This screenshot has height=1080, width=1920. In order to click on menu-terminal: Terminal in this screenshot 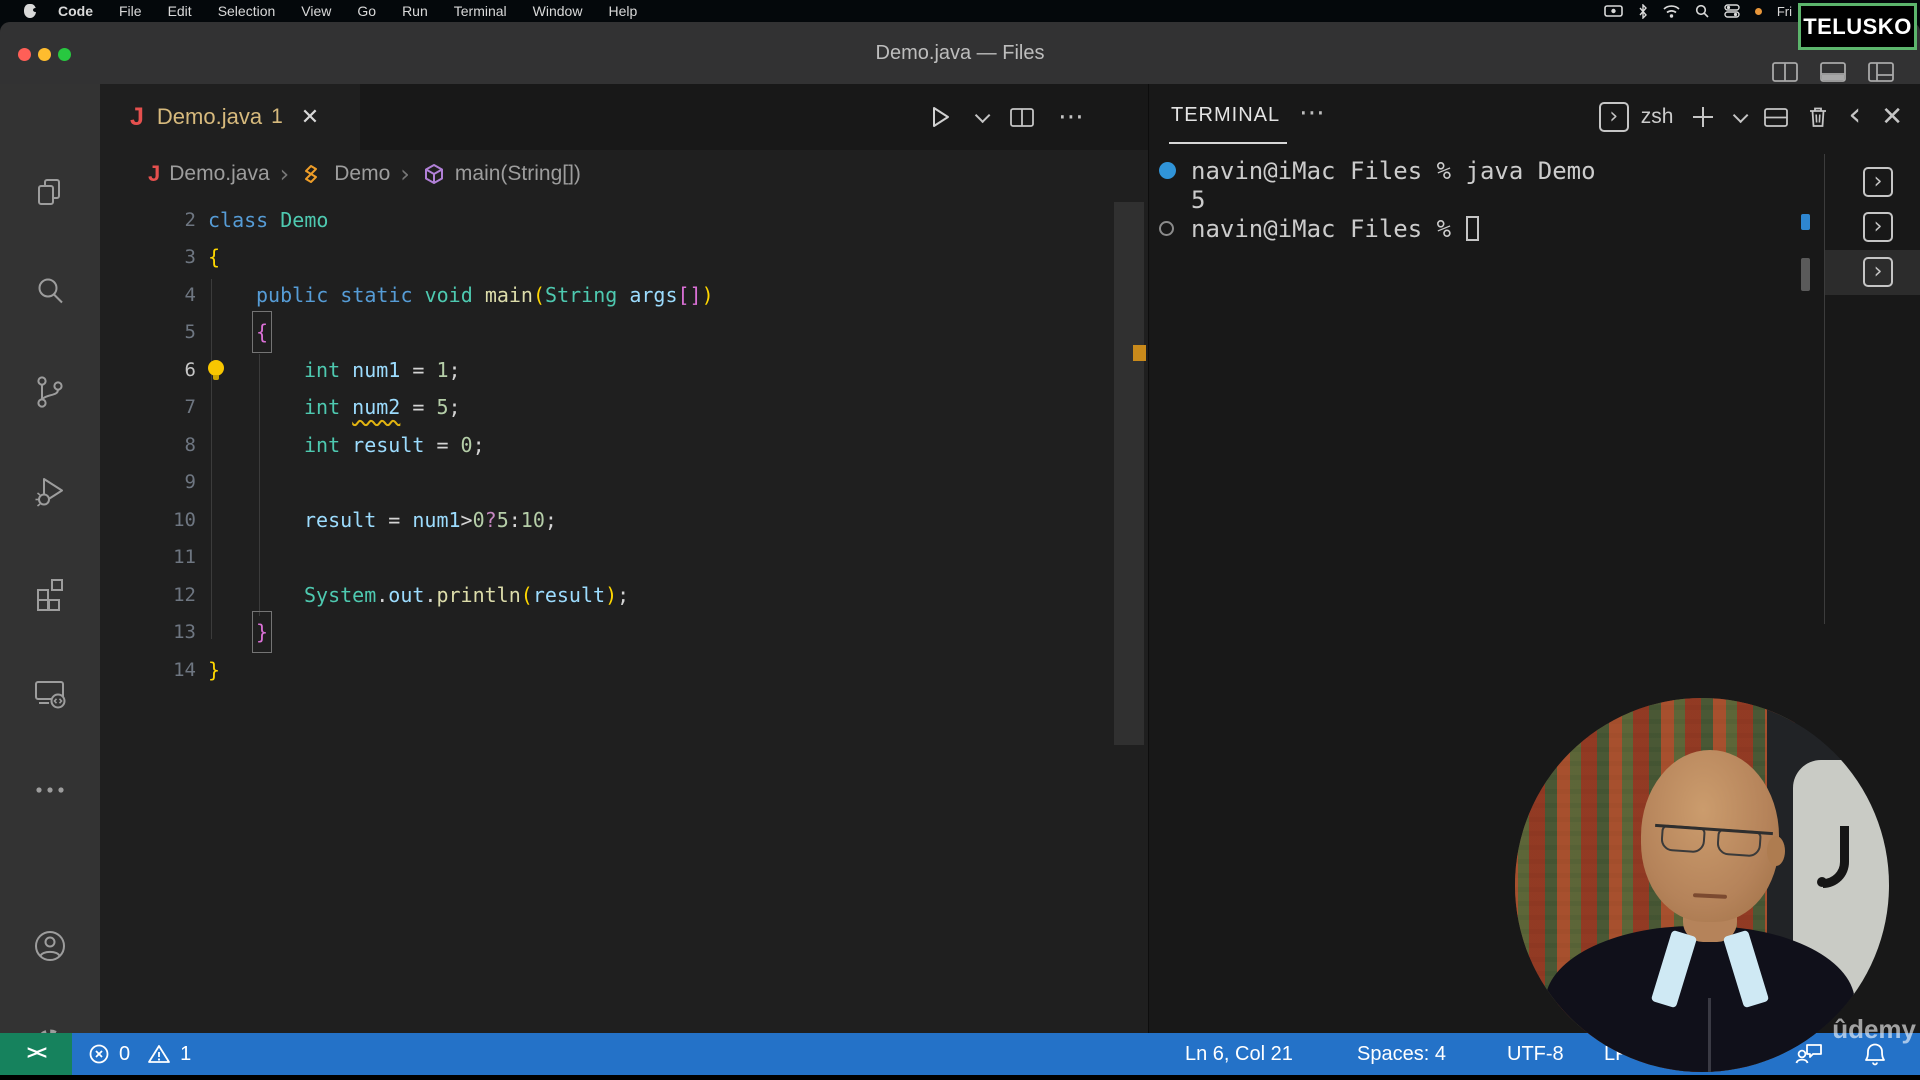, I will do `click(480, 11)`.